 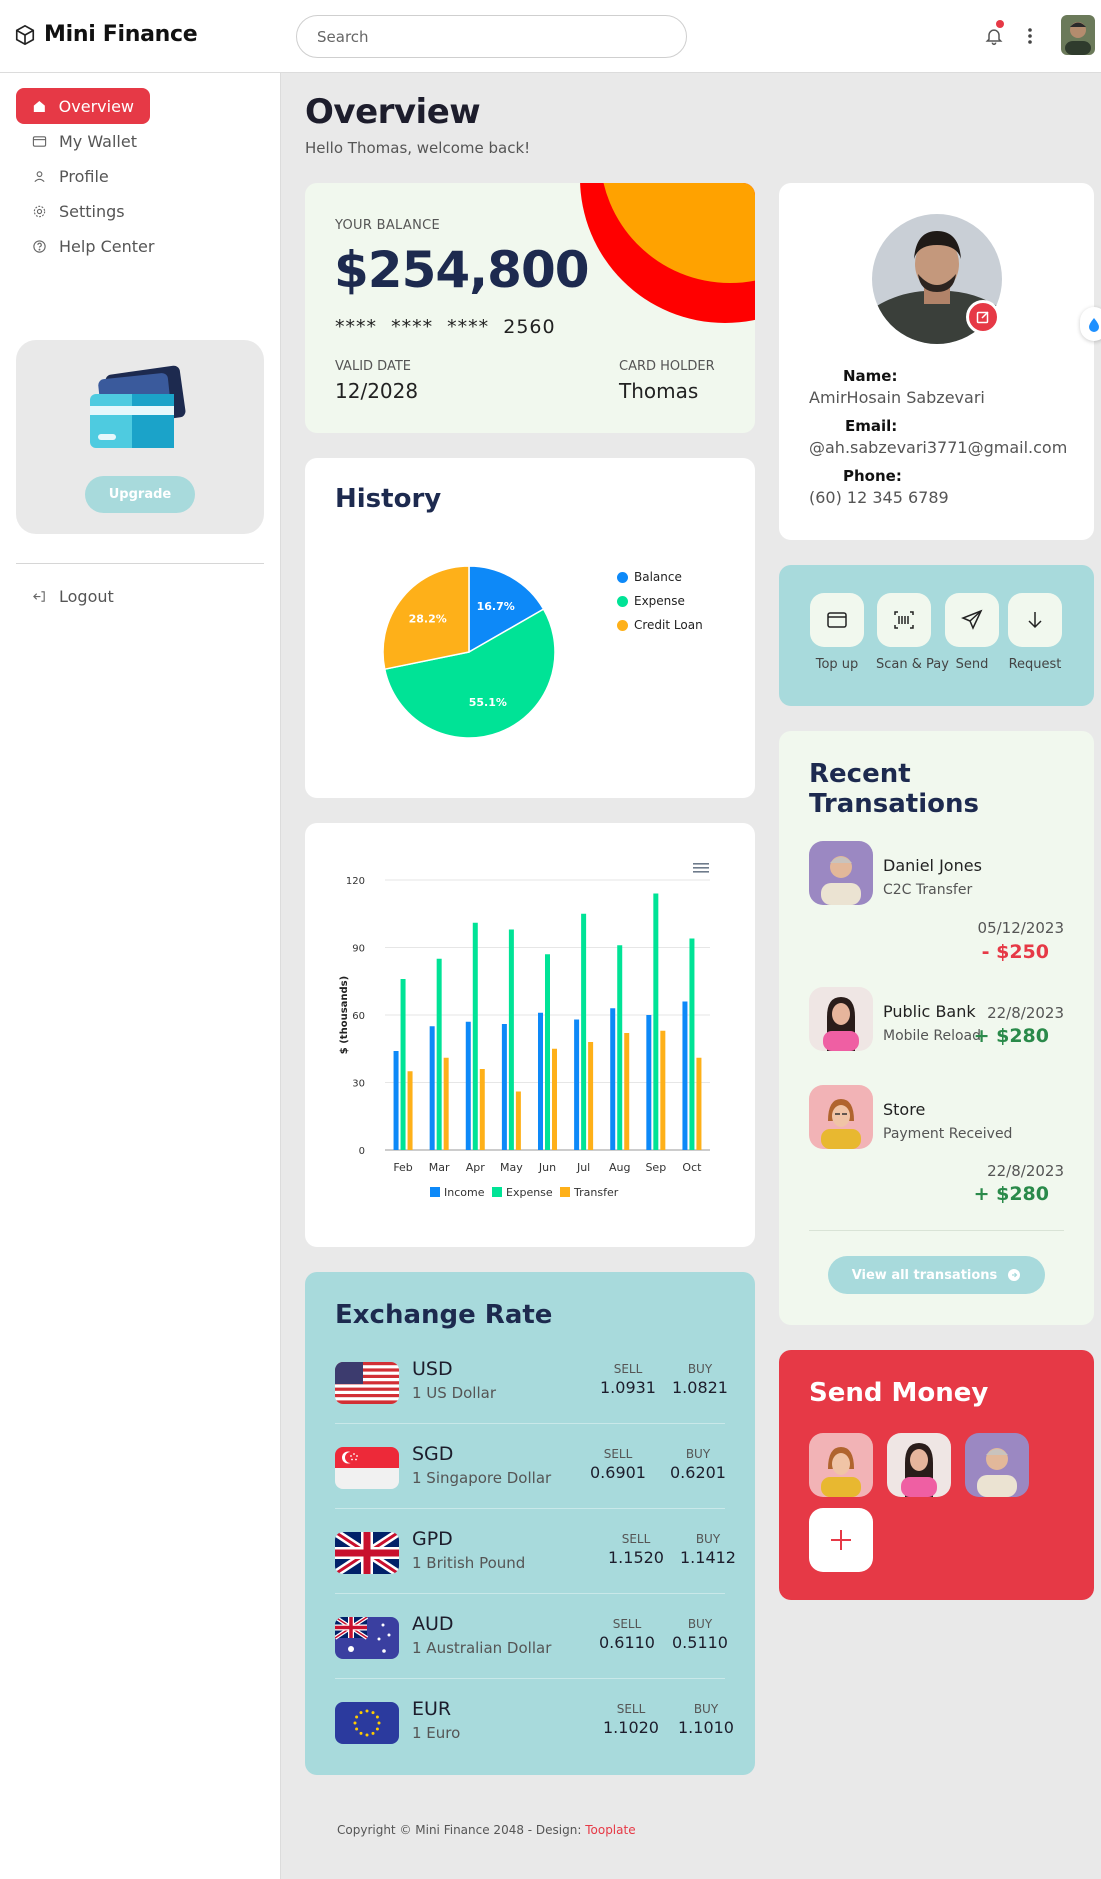 What do you see at coordinates (596, 1192) in the screenshot?
I see `legend-label: Transfer` at bounding box center [596, 1192].